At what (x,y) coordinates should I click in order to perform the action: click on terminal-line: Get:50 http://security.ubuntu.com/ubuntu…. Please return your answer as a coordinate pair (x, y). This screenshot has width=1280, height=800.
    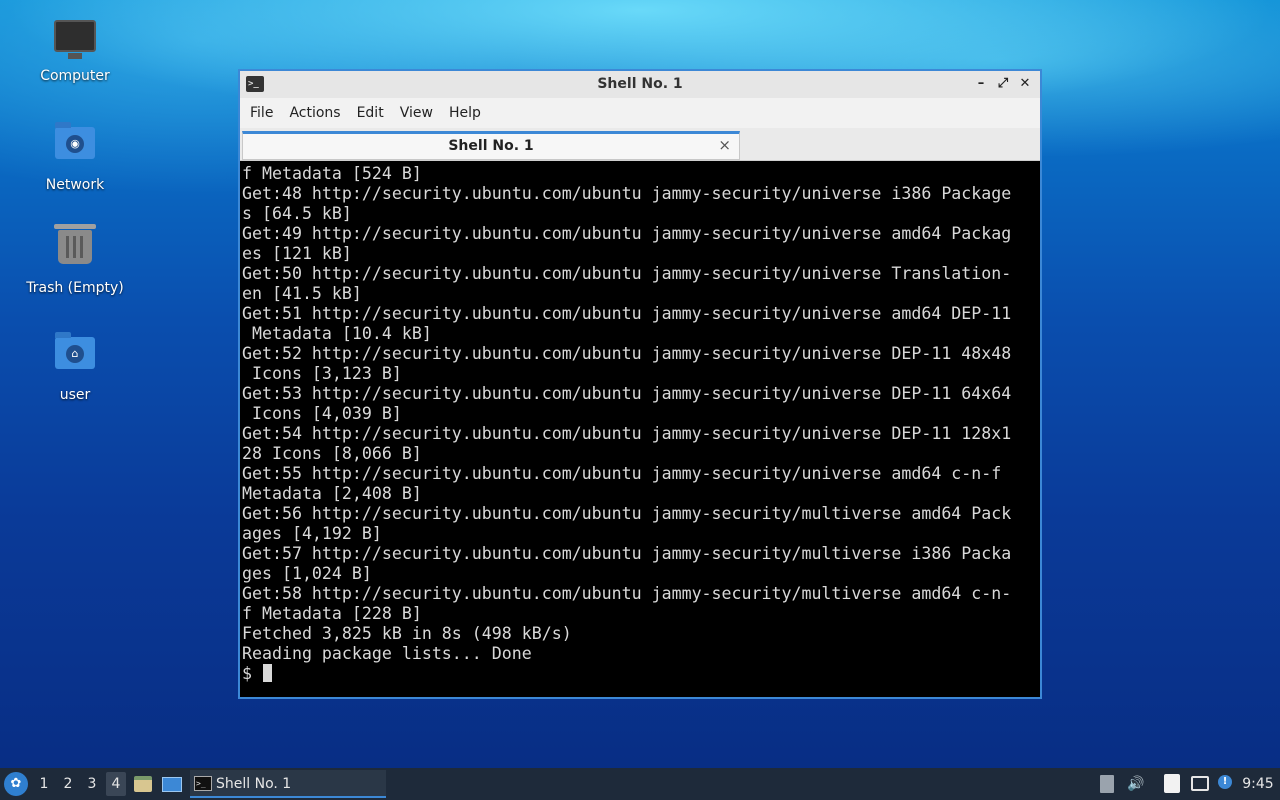
    Looking at the image, I should click on (627, 273).